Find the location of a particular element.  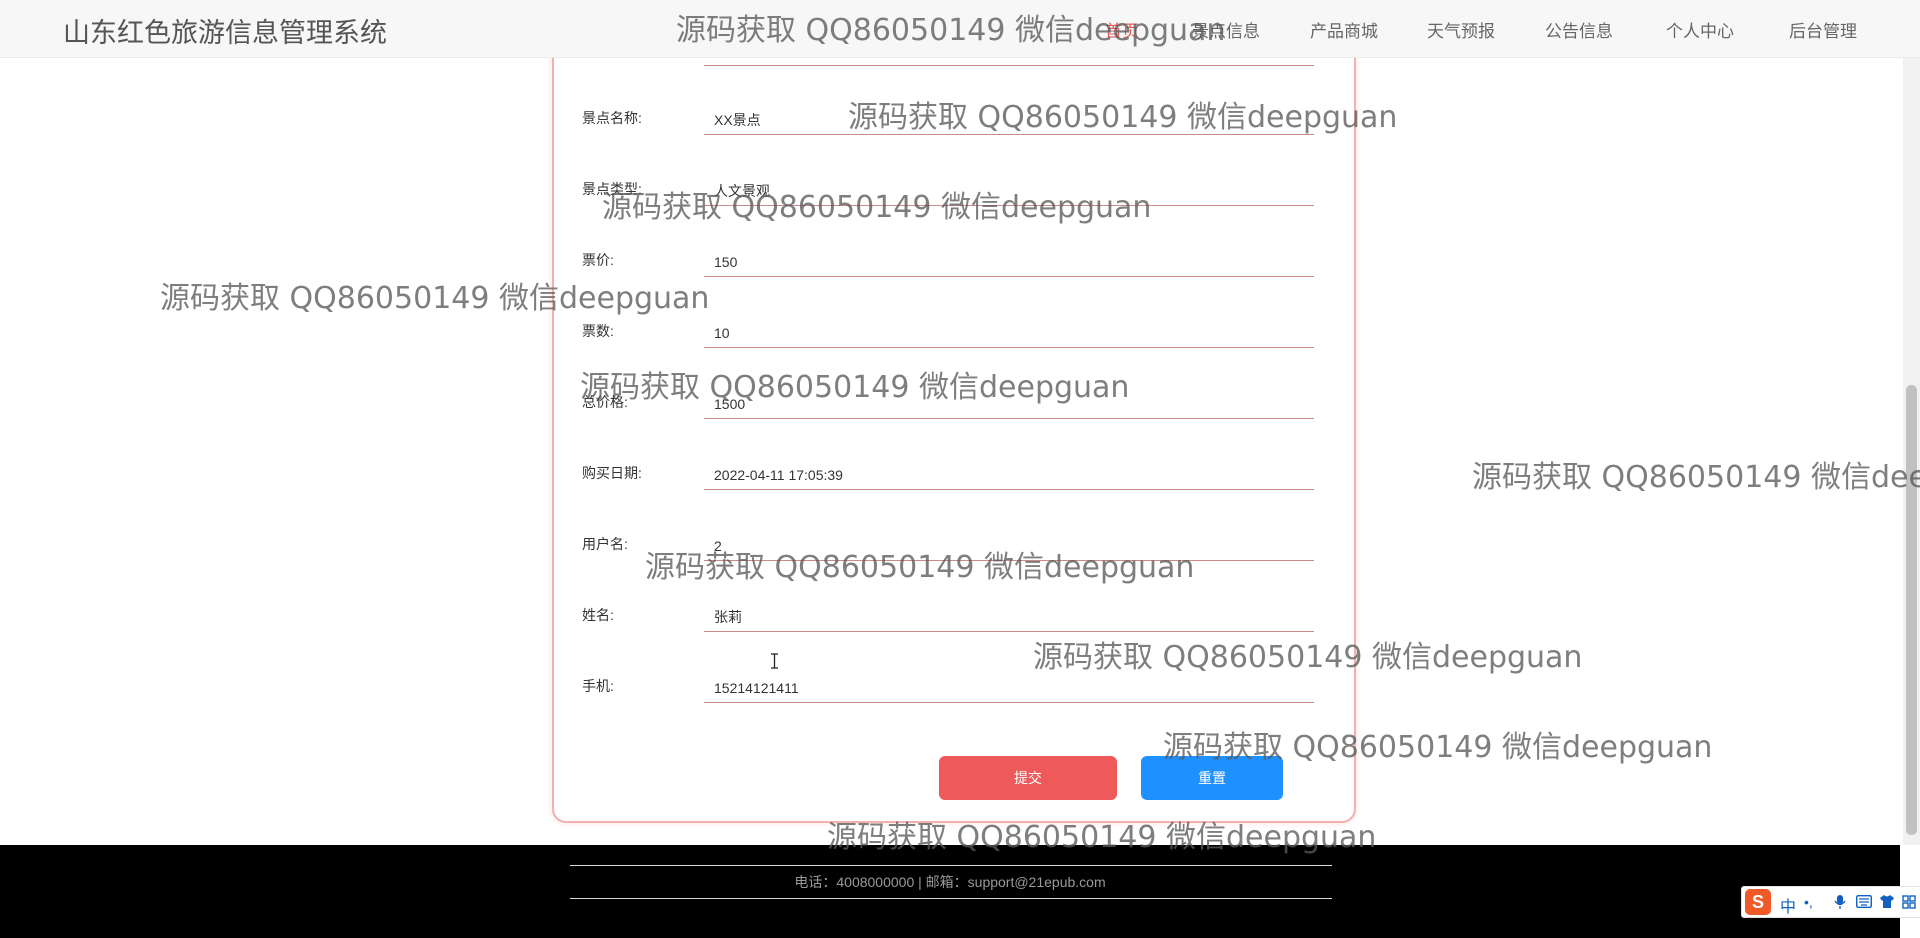

ime-punctuation-icon: •, is located at coordinates (1808, 902).